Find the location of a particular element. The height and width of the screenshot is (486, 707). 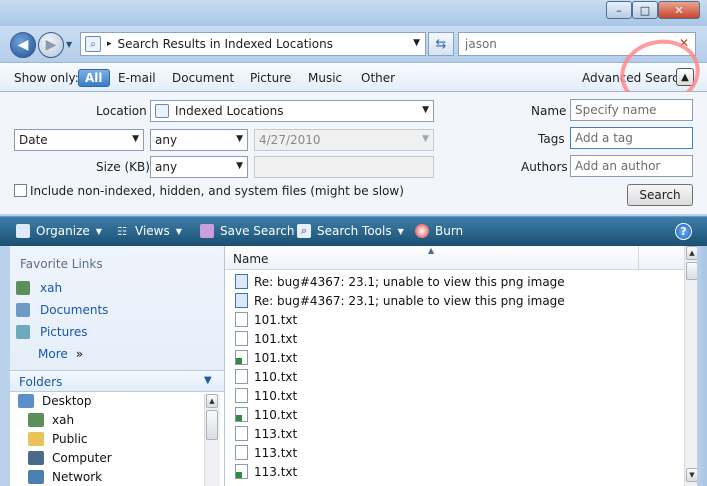

filter-email: E-mail is located at coordinates (137, 78).